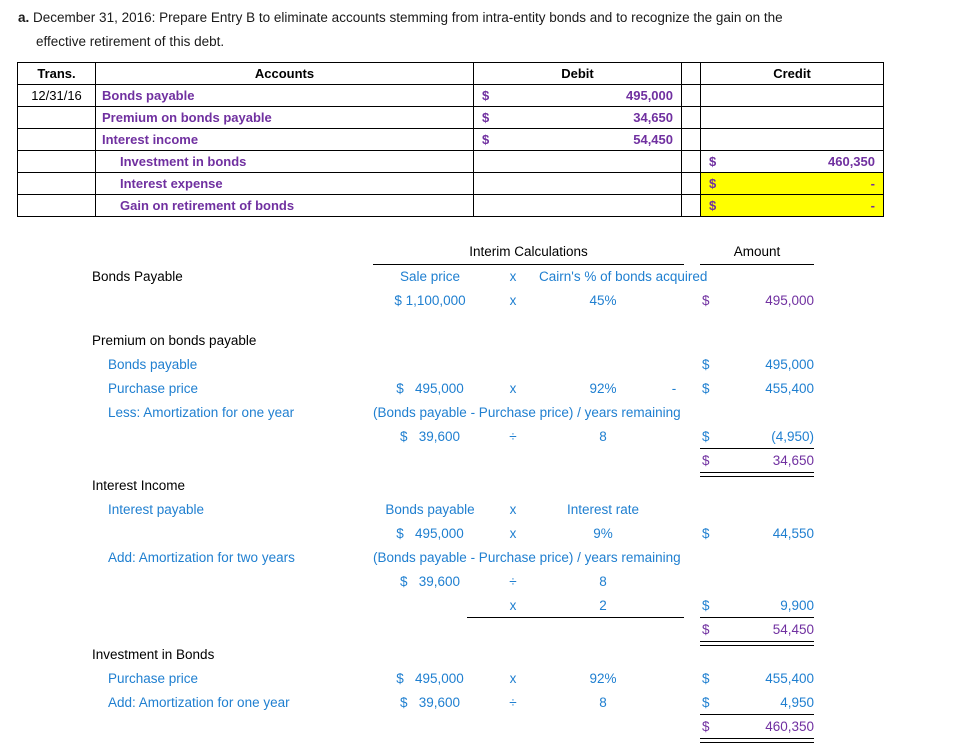 This screenshot has height=743, width=965. What do you see at coordinates (513, 605) in the screenshot?
I see `interest-times-operator: x` at bounding box center [513, 605].